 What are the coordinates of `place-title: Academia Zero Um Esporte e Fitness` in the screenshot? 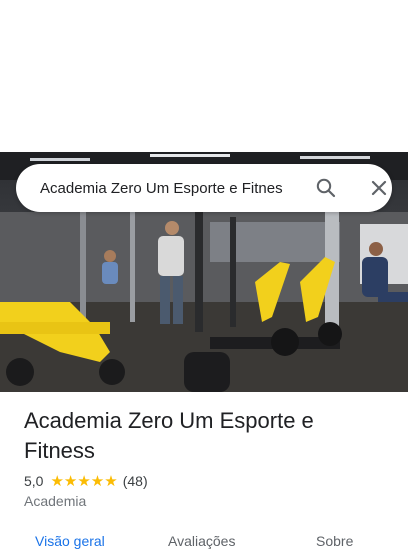 It's located at (169, 435).